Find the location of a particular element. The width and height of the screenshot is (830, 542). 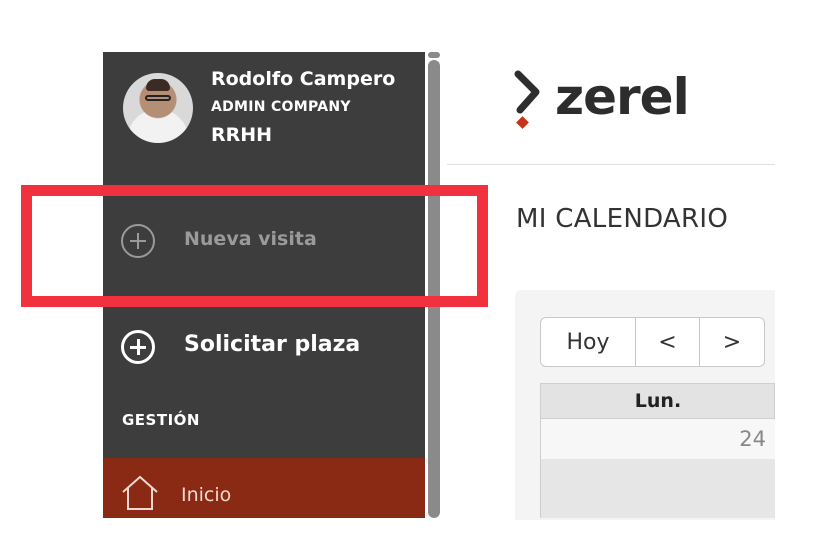

prev-button: < is located at coordinates (668, 342).